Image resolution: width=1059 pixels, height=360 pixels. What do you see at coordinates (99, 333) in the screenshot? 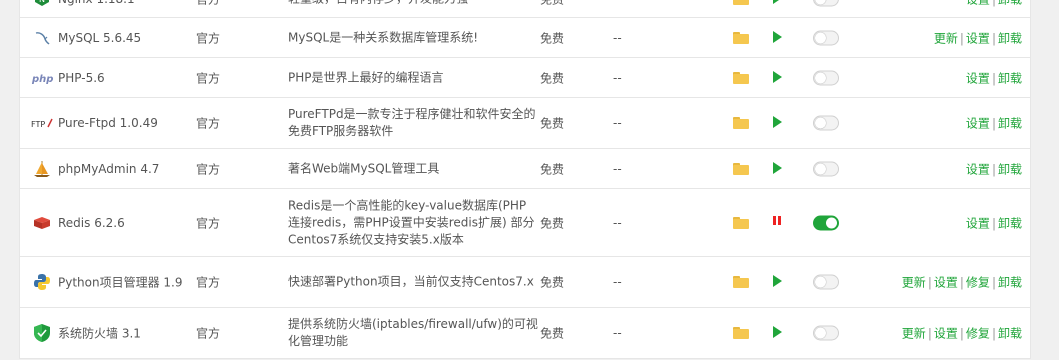
I see `software-name: 系统防火墙 3.1` at bounding box center [99, 333].